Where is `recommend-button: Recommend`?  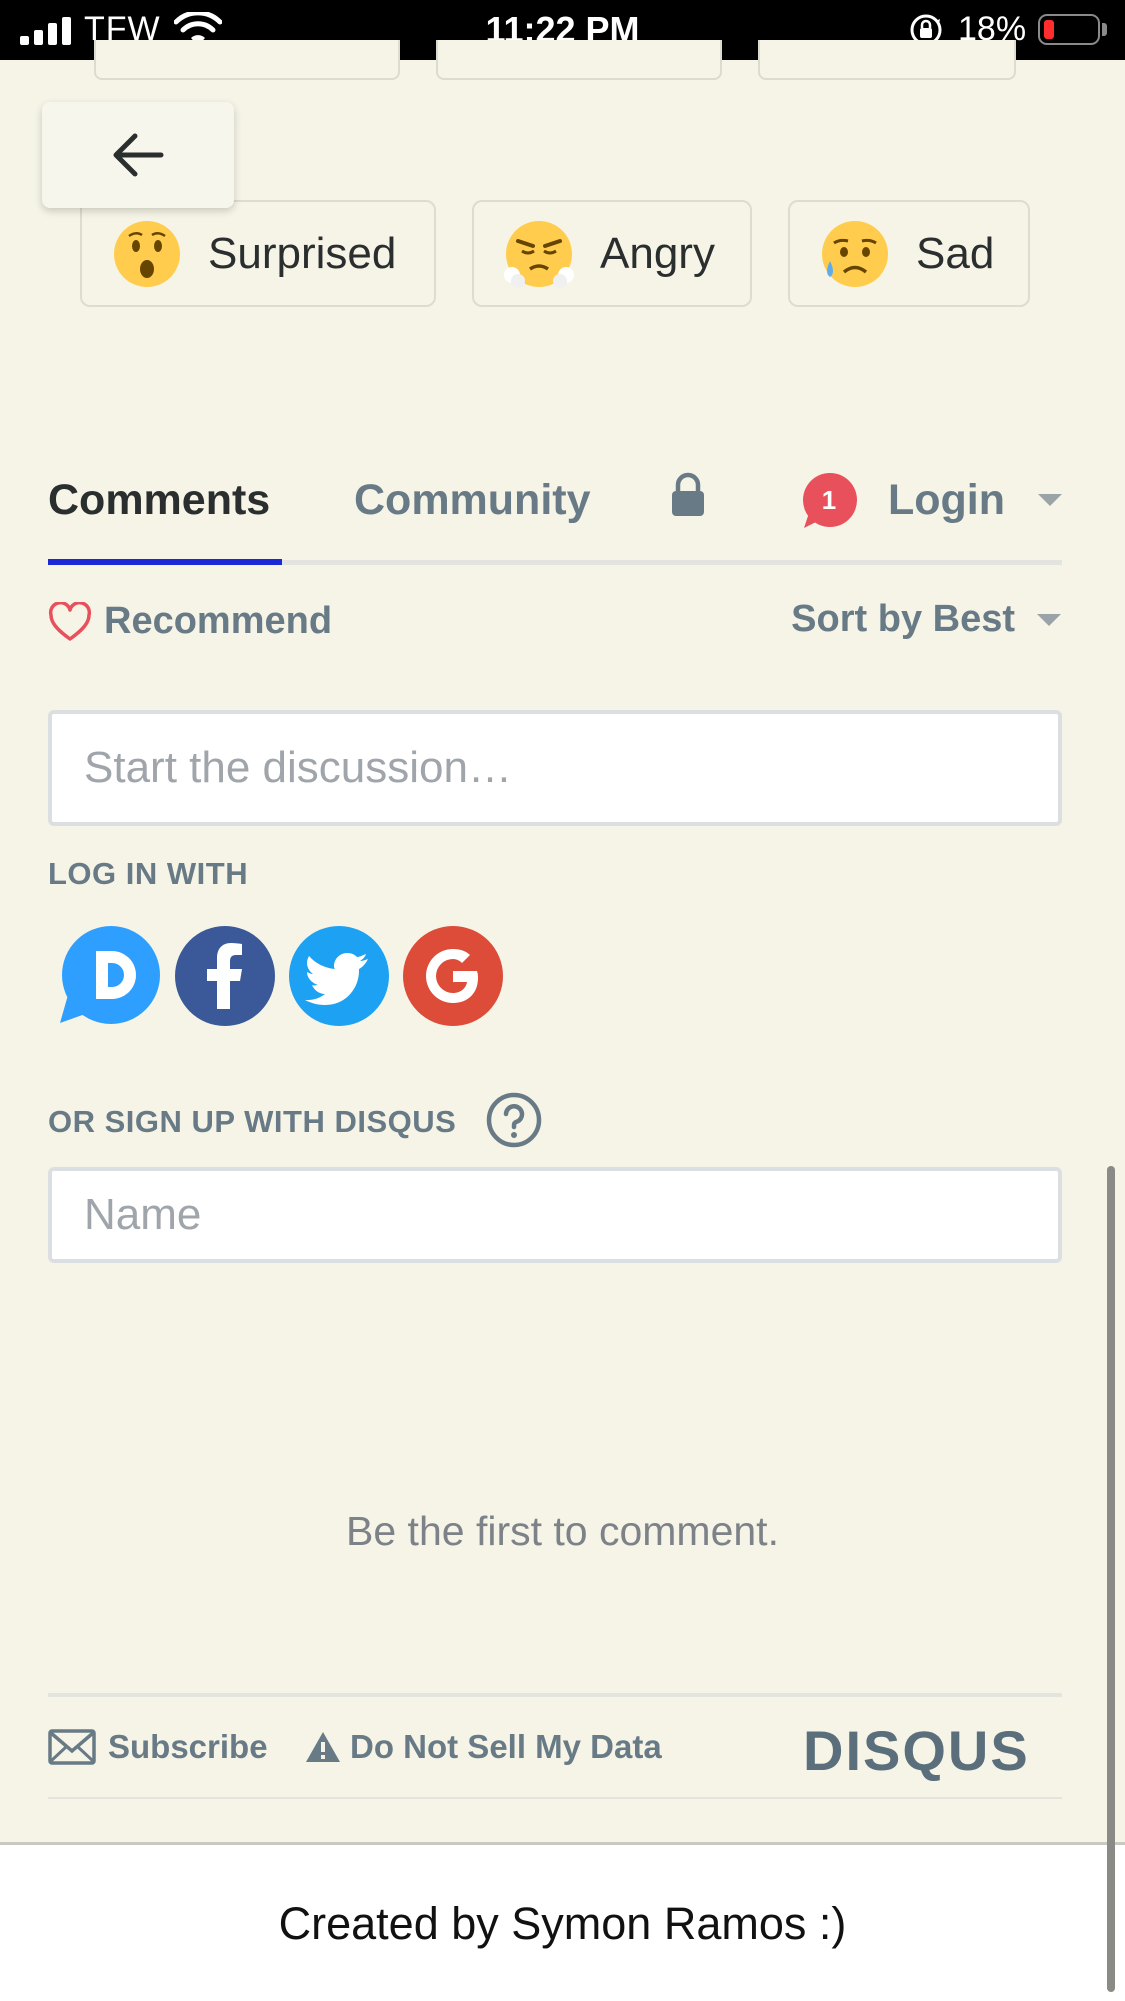 recommend-button: Recommend is located at coordinates (190, 621).